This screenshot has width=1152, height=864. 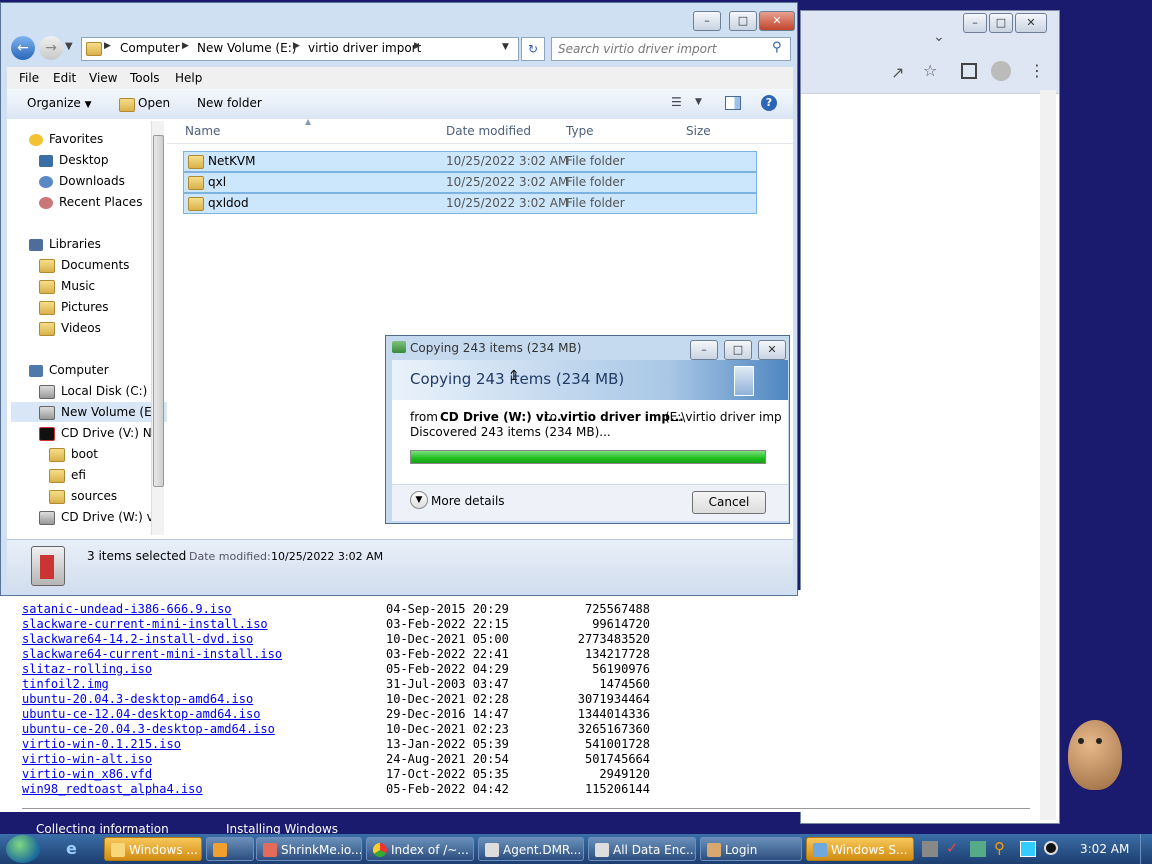 What do you see at coordinates (202, 131) in the screenshot?
I see `column-name: Name` at bounding box center [202, 131].